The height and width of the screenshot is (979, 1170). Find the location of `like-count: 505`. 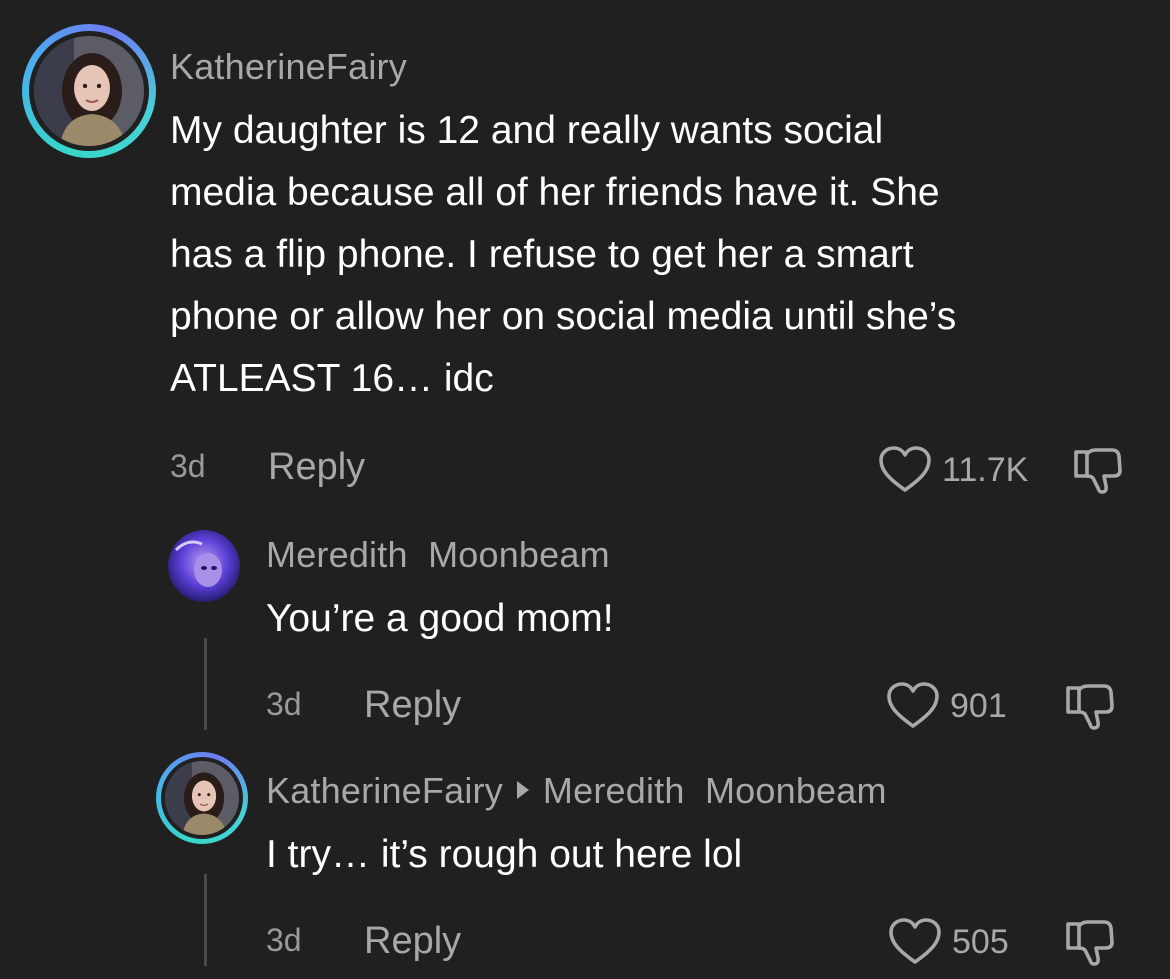

like-count: 505 is located at coordinates (980, 941).